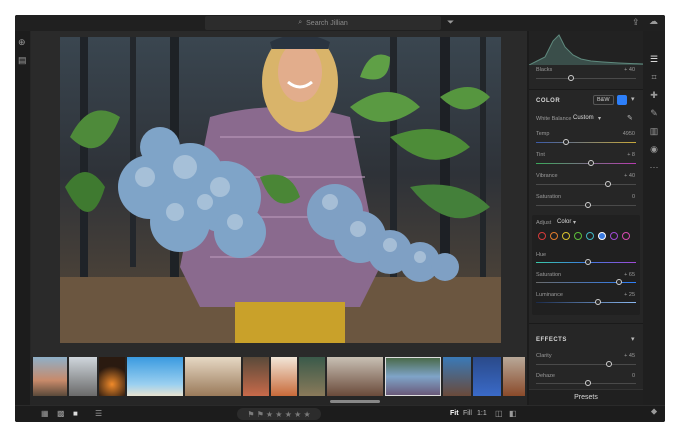 This screenshot has height=437, width=680. What do you see at coordinates (636, 22) in the screenshot?
I see `share-icon: ⇪` at bounding box center [636, 22].